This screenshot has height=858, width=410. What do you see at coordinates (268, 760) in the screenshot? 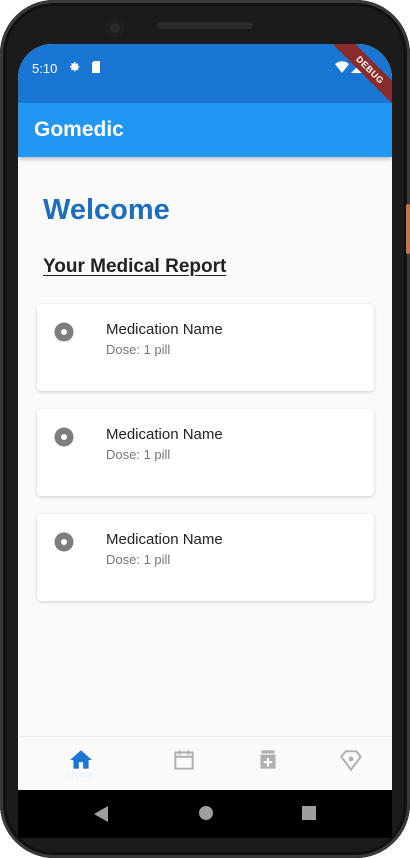
I see `medicine-icon` at bounding box center [268, 760].